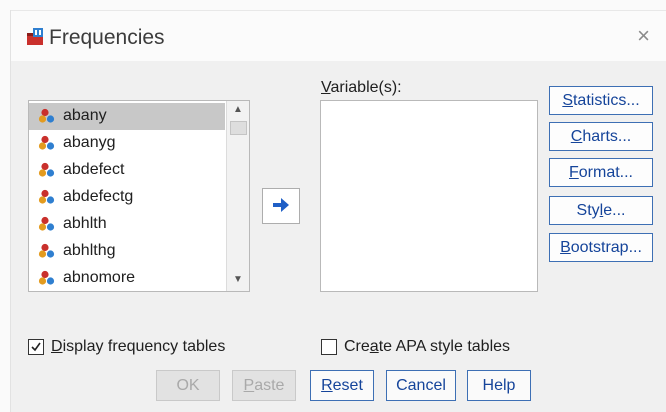  What do you see at coordinates (85, 115) in the screenshot?
I see `list-item-label: abany` at bounding box center [85, 115].